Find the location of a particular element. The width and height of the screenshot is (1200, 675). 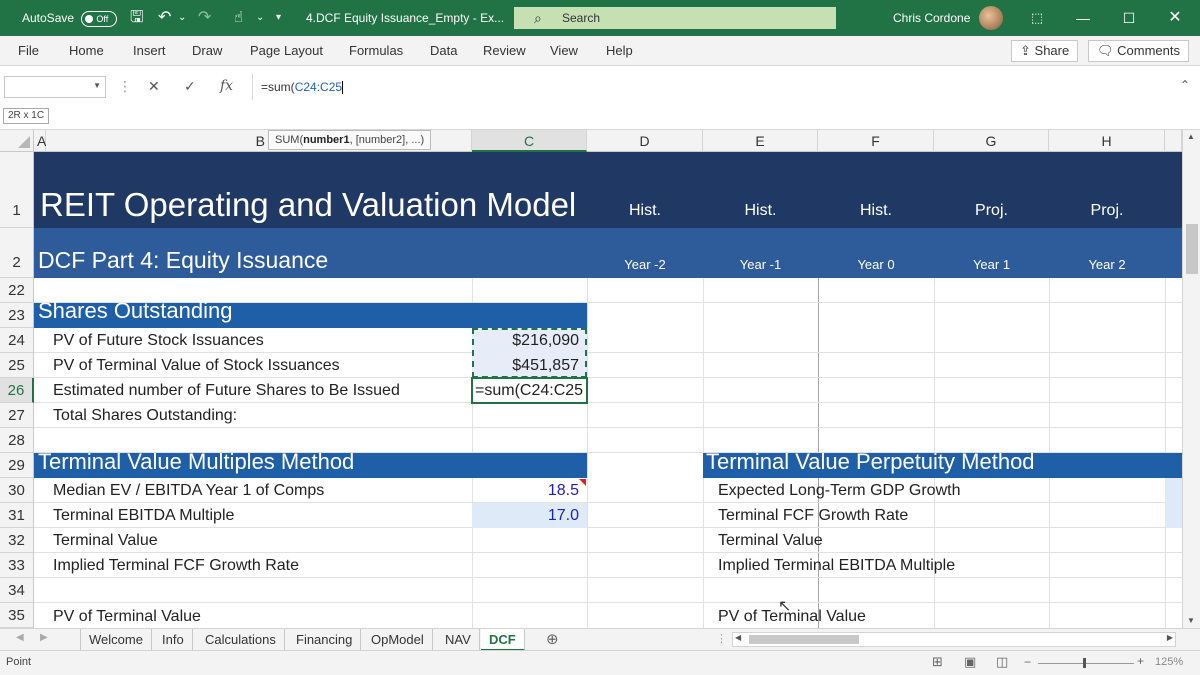

median-ev-value: 18.5 is located at coordinates (525, 491).